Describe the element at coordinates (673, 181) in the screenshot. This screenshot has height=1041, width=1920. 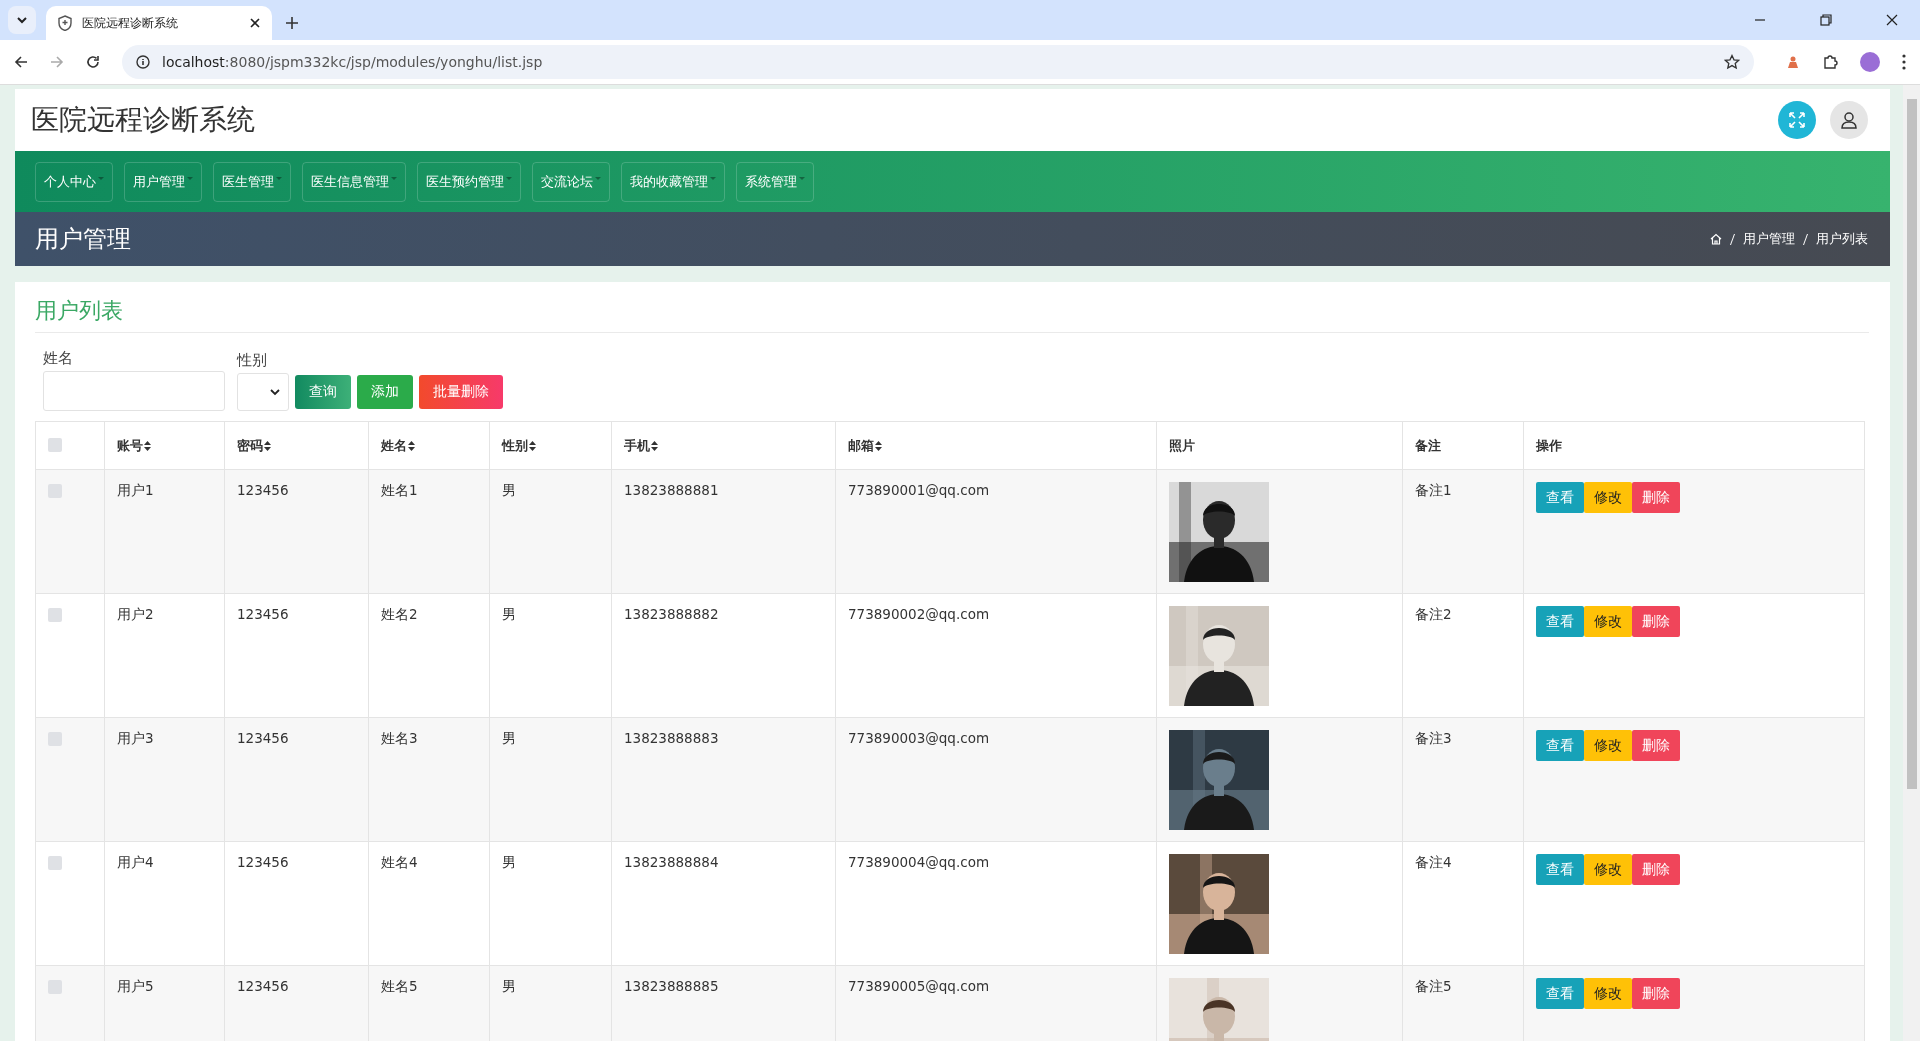
I see `nav-menu-item: 我的收藏管理` at that location.